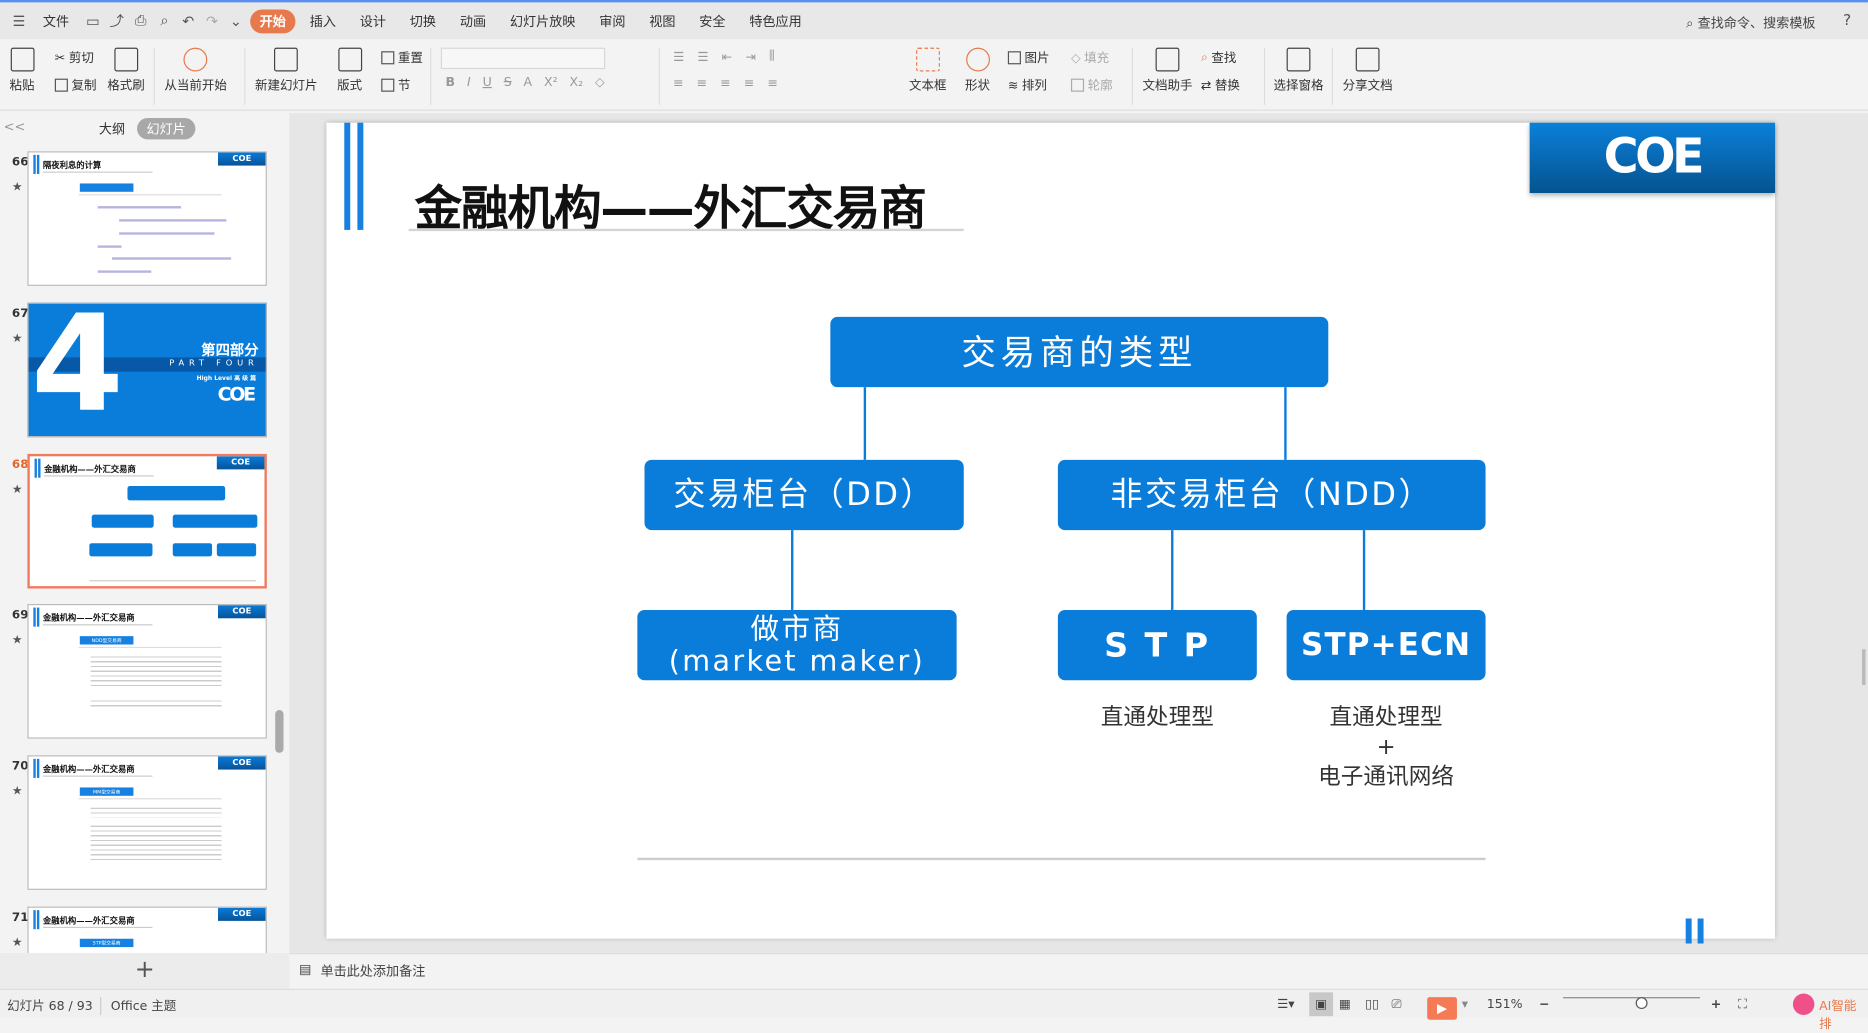 This screenshot has width=1868, height=1033. What do you see at coordinates (1386, 747) in the screenshot?
I see `ecn-description: 直通处理型 + 电子通讯网络` at bounding box center [1386, 747].